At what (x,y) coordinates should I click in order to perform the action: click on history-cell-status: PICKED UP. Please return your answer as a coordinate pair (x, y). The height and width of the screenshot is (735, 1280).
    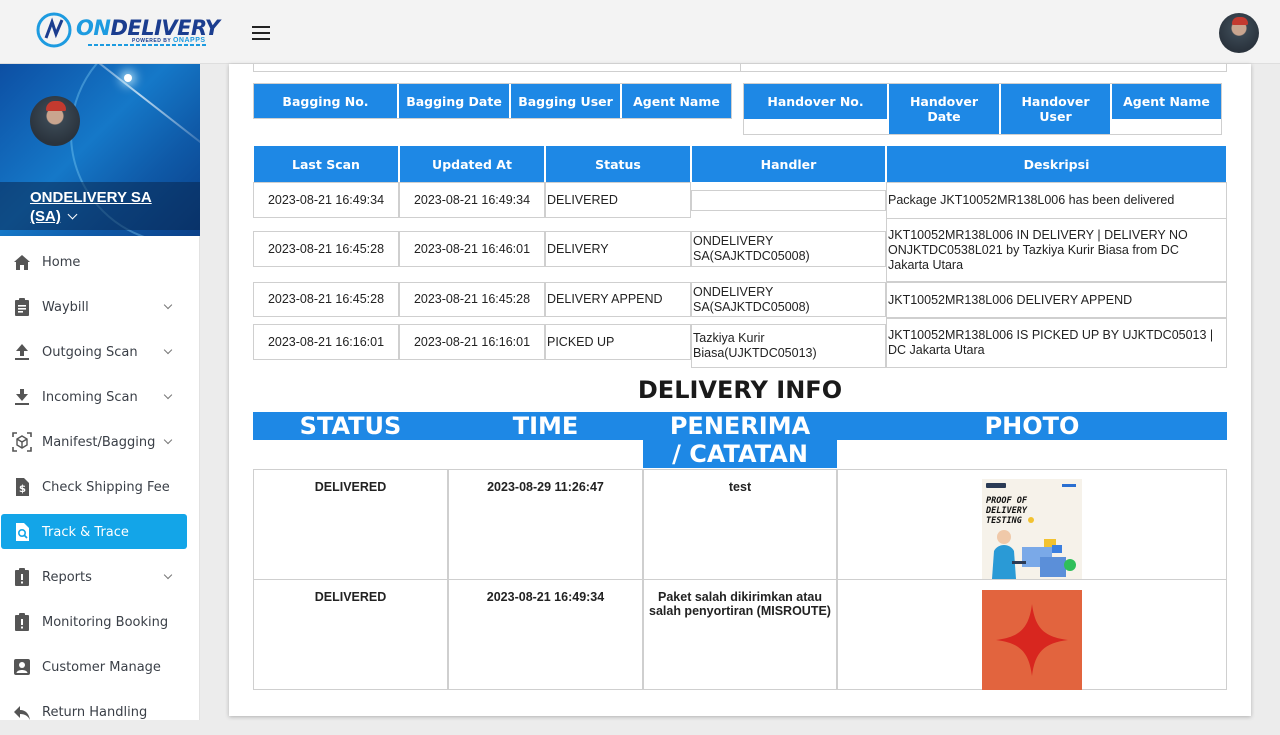
    Looking at the image, I should click on (618, 342).